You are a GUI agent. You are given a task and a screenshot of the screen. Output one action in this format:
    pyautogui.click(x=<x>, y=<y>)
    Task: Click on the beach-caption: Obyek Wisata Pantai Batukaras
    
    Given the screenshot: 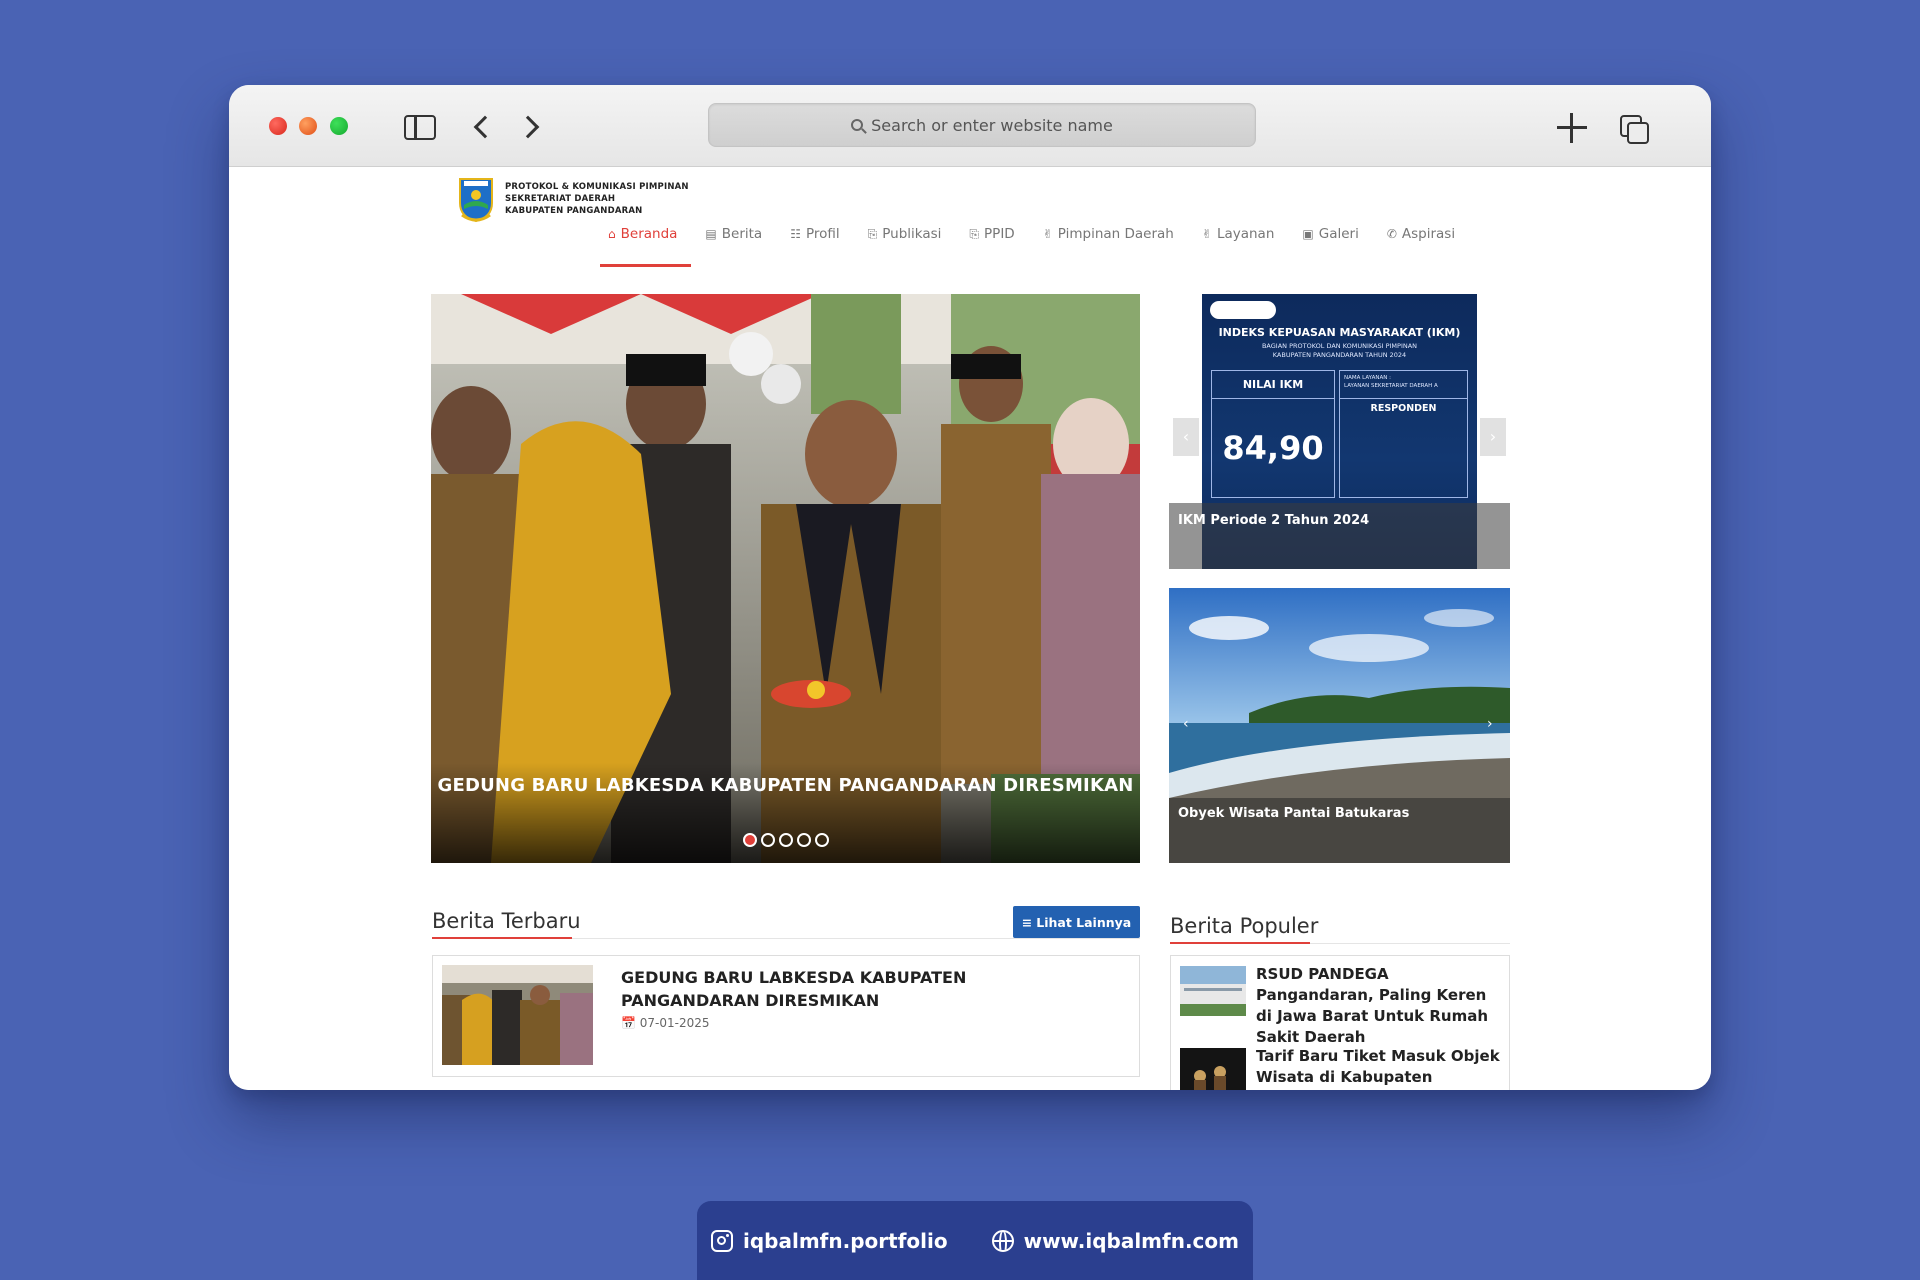 What is the action you would take?
    pyautogui.click(x=1293, y=813)
    